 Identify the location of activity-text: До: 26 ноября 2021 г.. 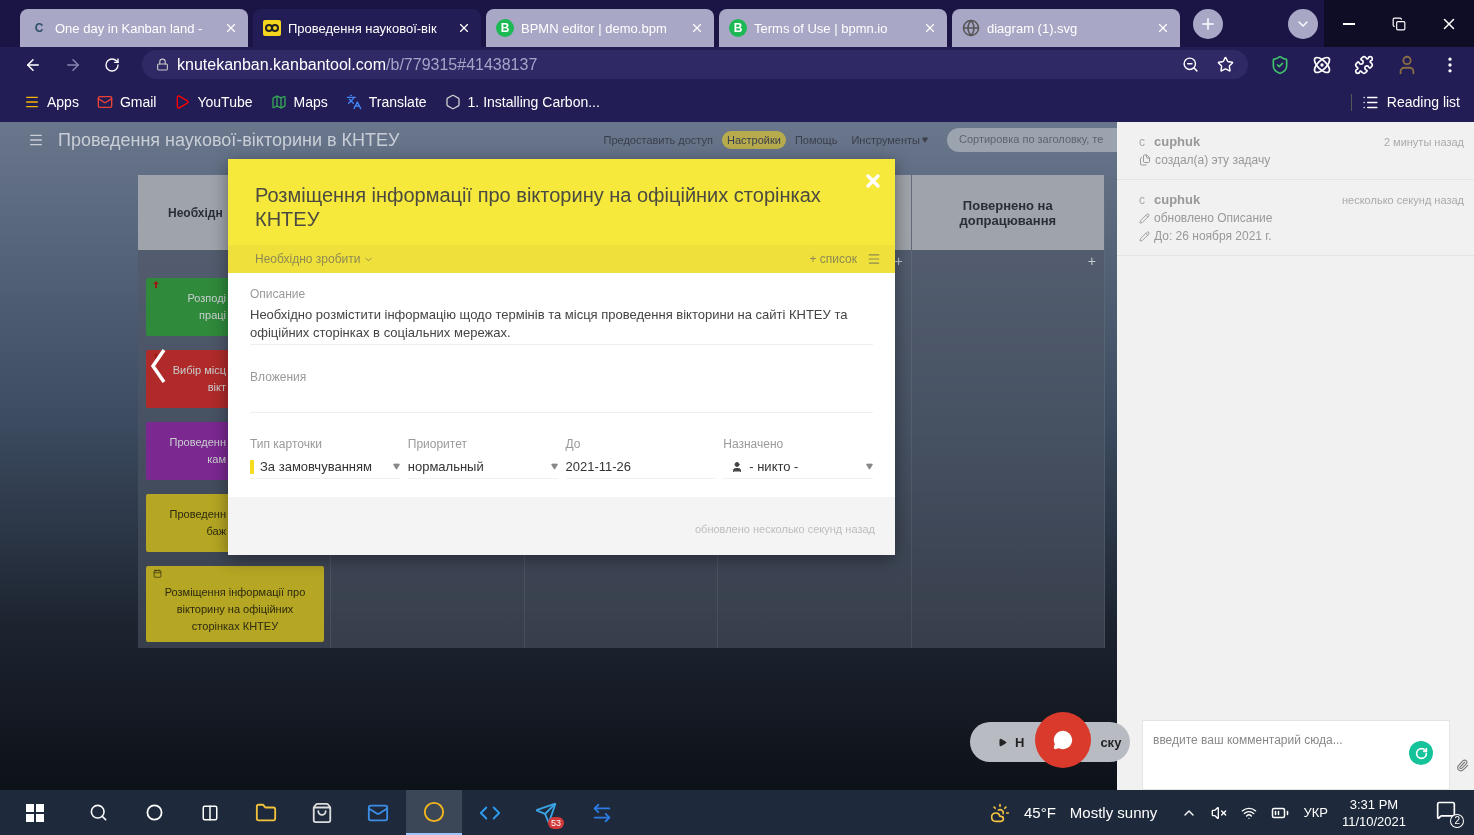
(1301, 236).